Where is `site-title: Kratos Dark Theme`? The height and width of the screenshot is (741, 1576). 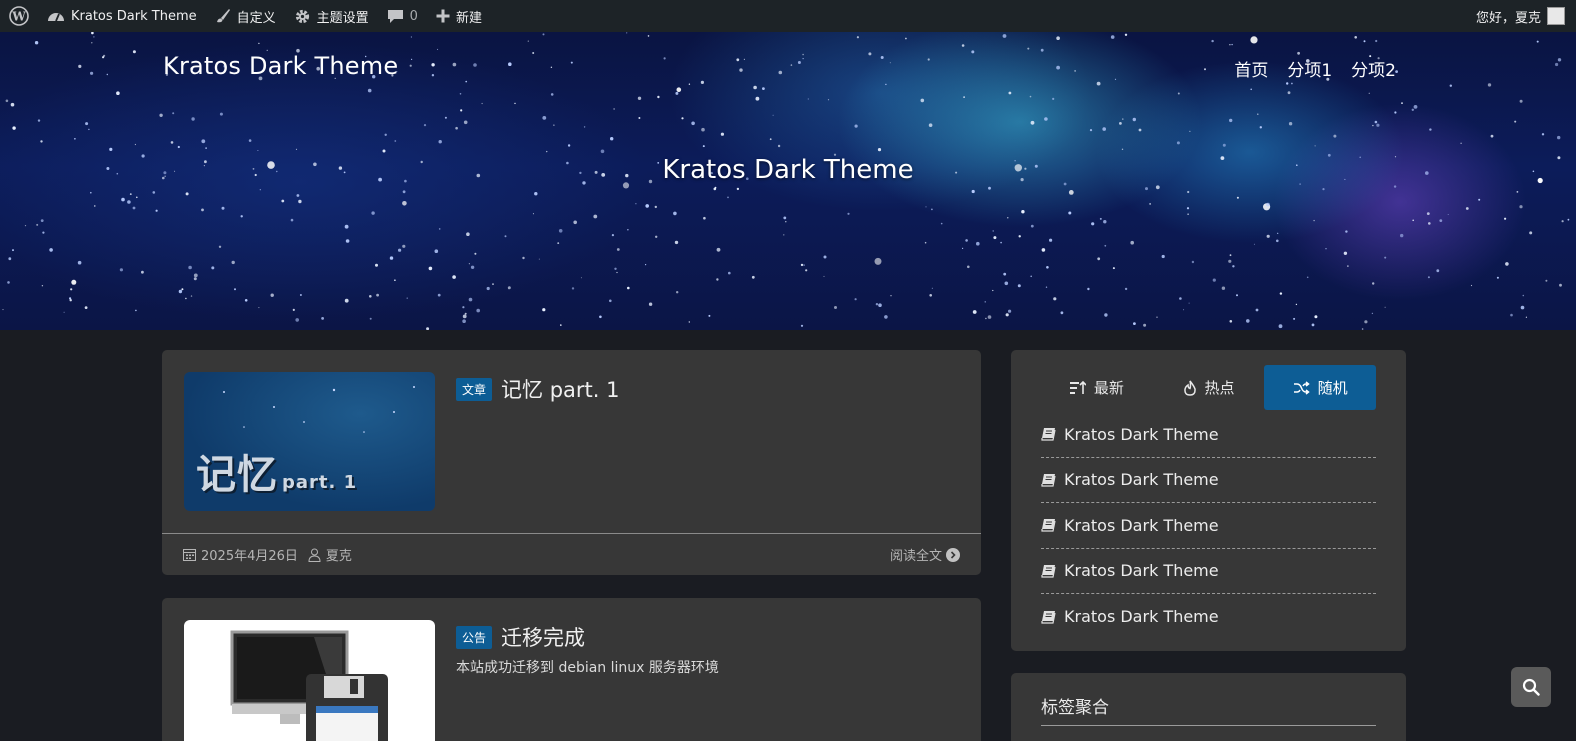 site-title: Kratos Dark Theme is located at coordinates (280, 66).